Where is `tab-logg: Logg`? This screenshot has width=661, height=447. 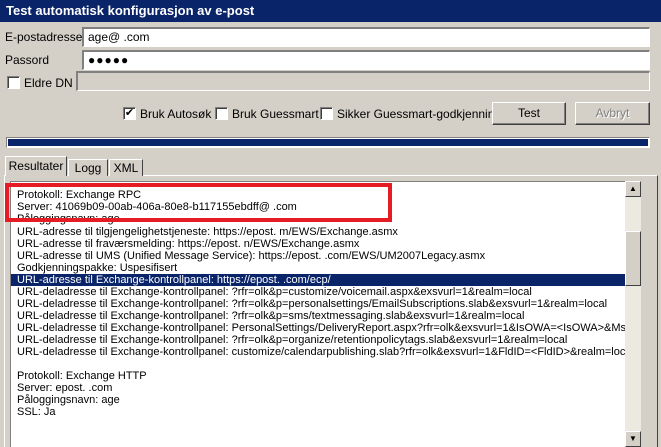
tab-logg: Logg is located at coordinates (88, 167).